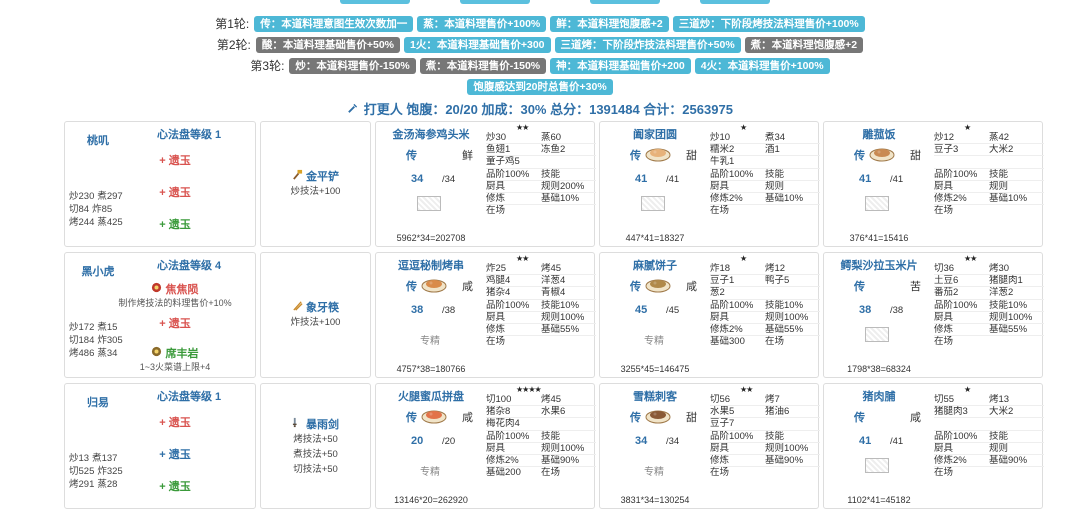 The height and width of the screenshot is (519, 1080). I want to click on price-formula: 1102*41=45182, so click(879, 500).